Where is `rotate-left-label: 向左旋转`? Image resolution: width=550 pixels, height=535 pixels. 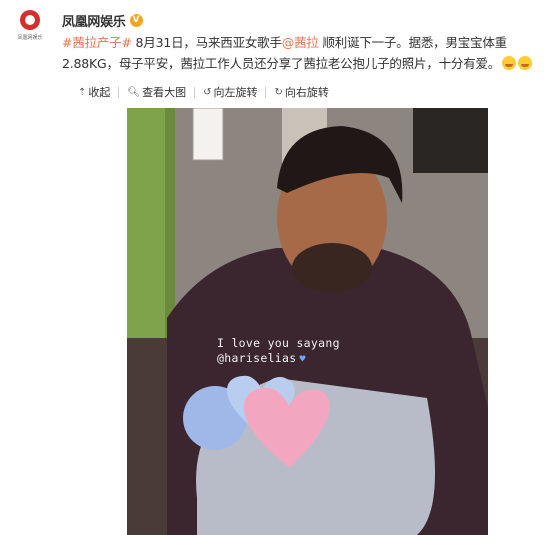 rotate-left-label: 向左旋转 is located at coordinates (235, 92).